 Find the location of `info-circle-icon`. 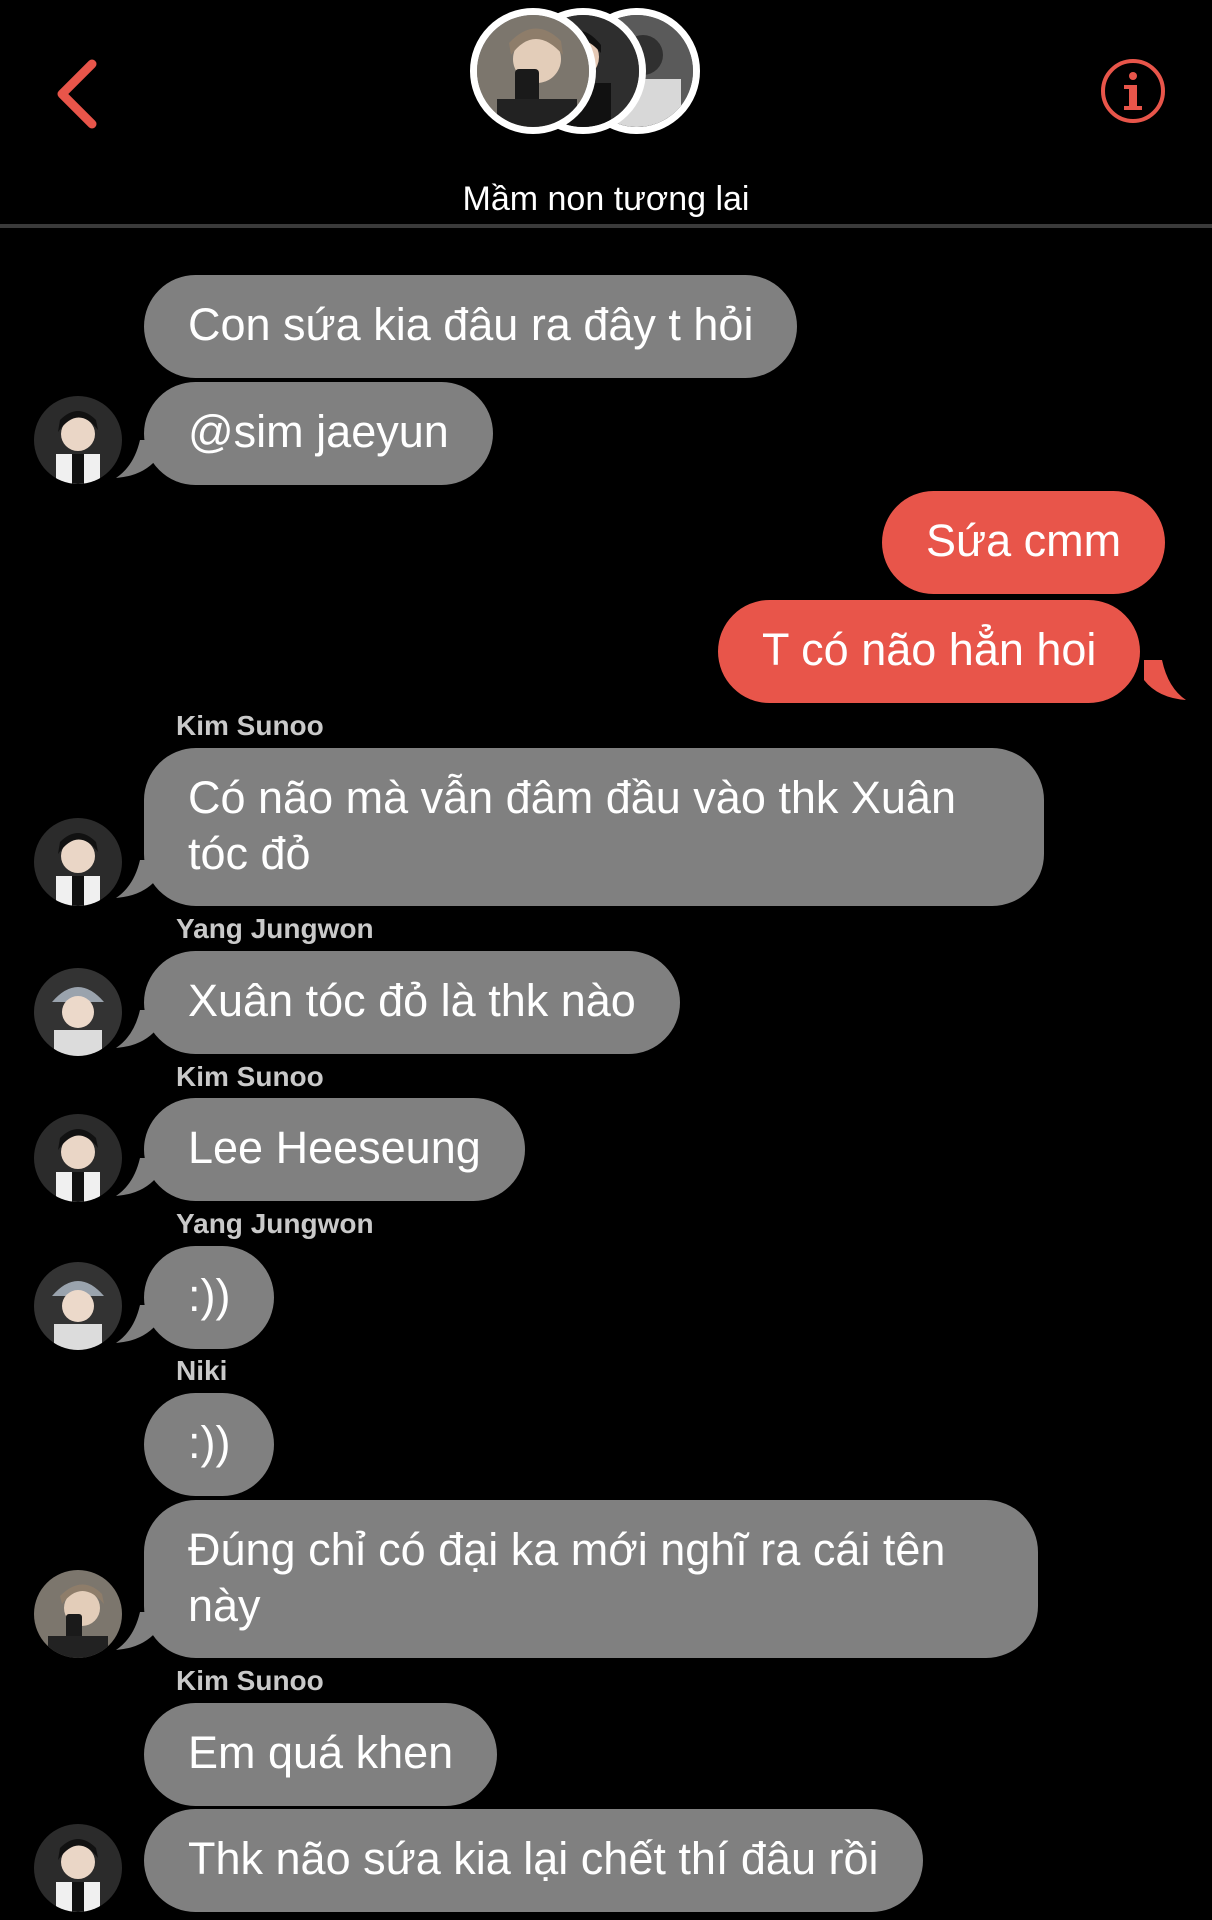

info-circle-icon is located at coordinates (1133, 91).